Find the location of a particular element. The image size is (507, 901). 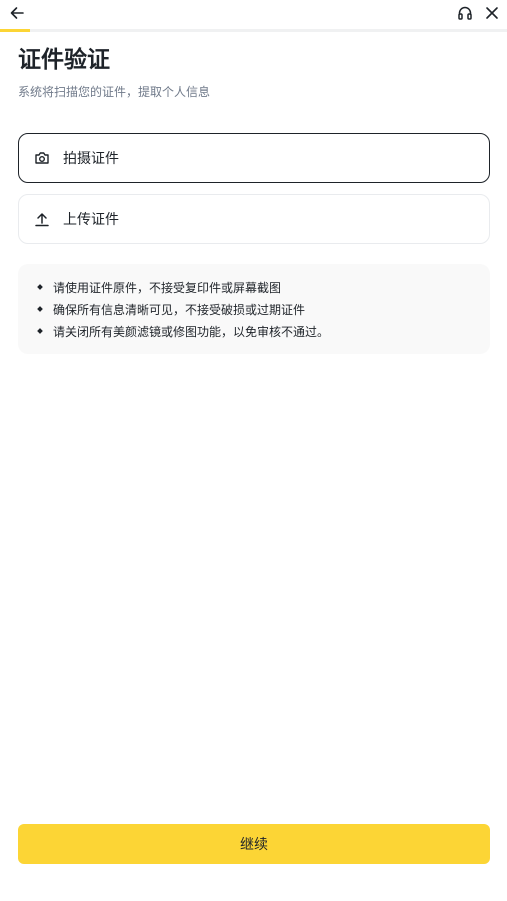

page-title: 证件验证 is located at coordinates (64, 60).